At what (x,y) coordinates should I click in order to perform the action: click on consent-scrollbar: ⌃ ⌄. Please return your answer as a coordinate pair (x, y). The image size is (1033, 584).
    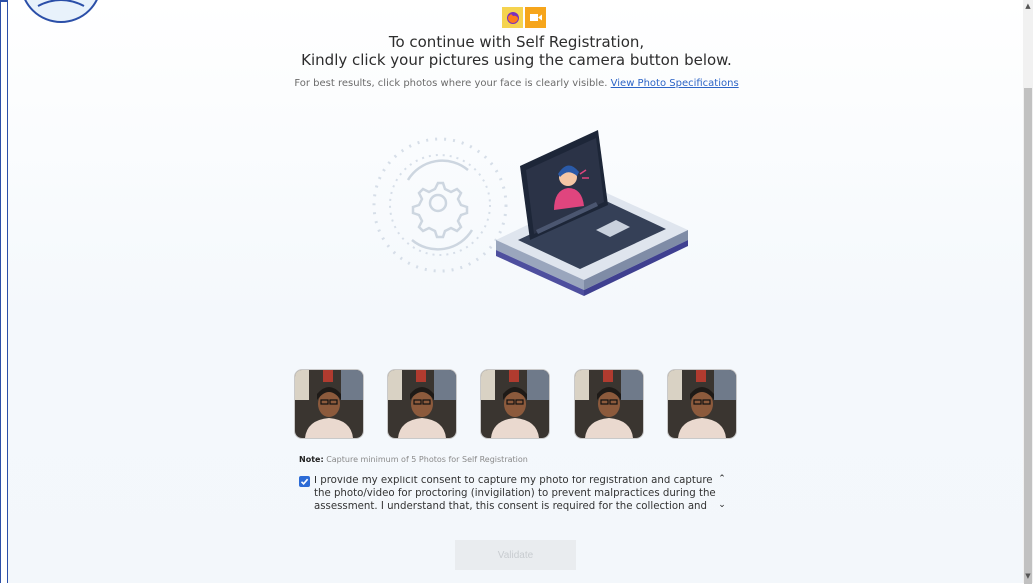
    Looking at the image, I should click on (722, 494).